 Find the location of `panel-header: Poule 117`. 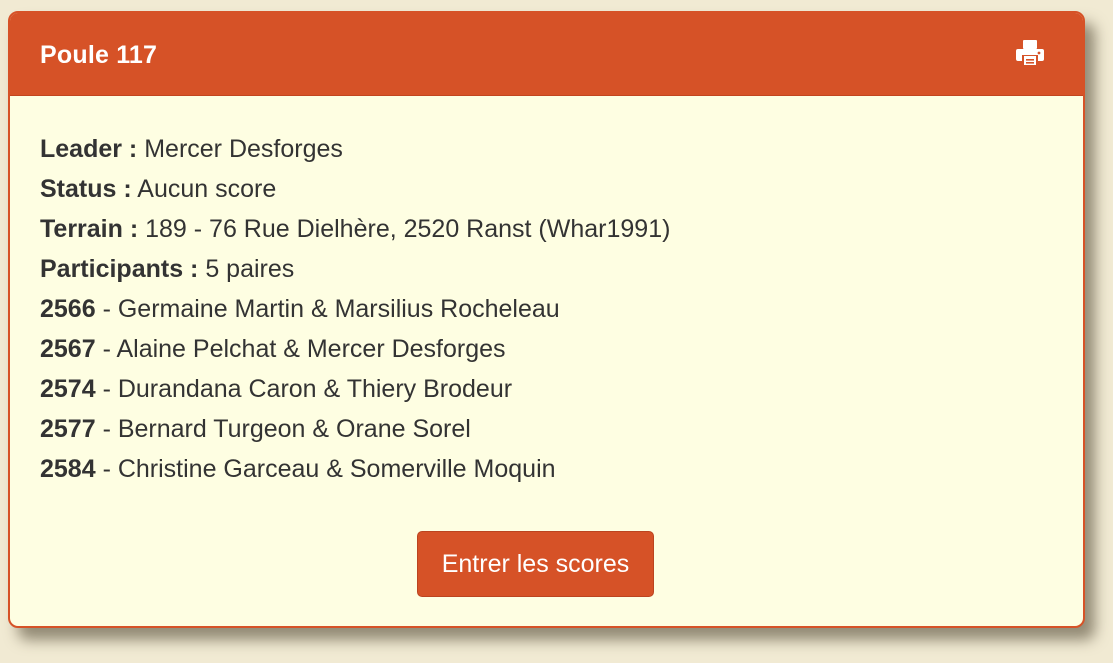

panel-header: Poule 117 is located at coordinates (546, 54).